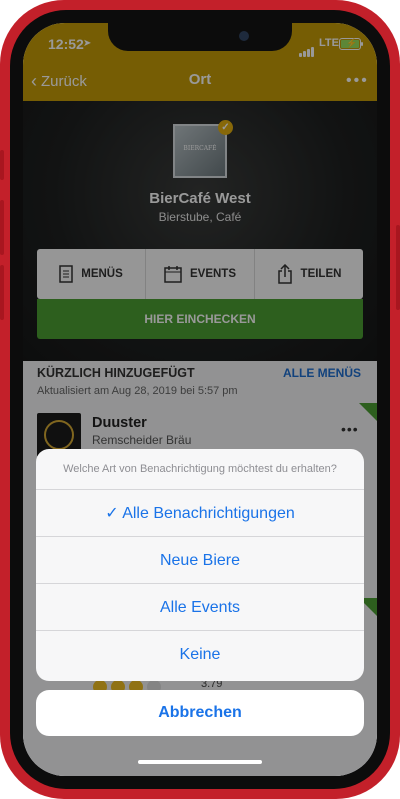 This screenshot has height=799, width=400. I want to click on option-all-notifications: ✓ Alle Benachrichtigungen, so click(200, 513).